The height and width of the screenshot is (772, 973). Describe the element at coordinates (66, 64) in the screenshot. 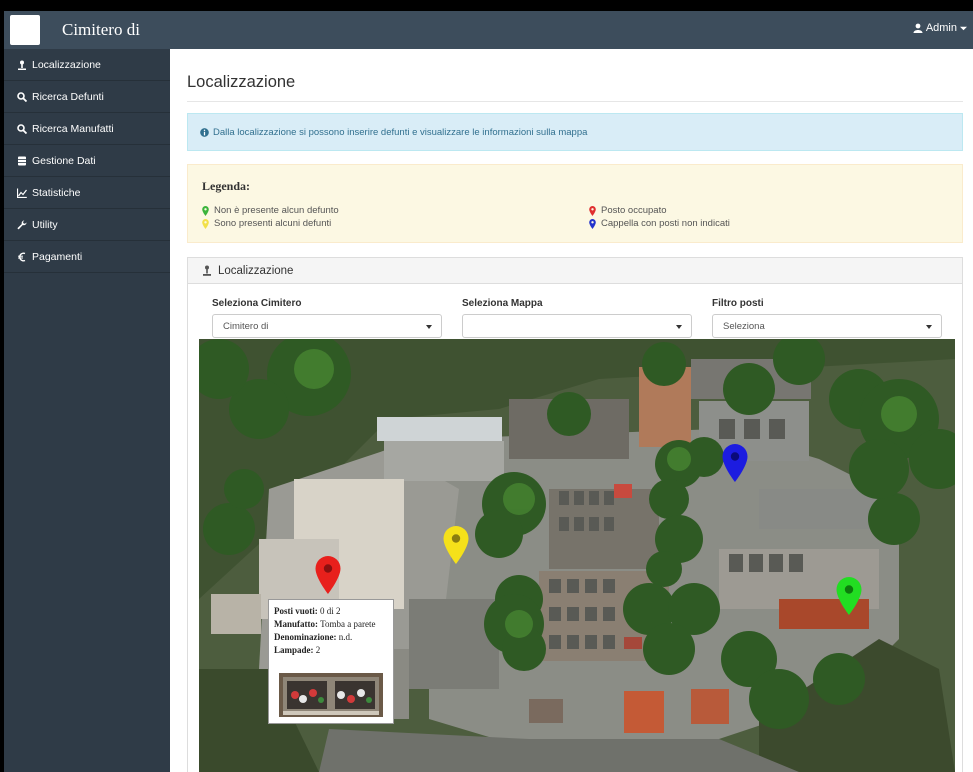

I see `sidebar-item-label: Localizzazione` at that location.